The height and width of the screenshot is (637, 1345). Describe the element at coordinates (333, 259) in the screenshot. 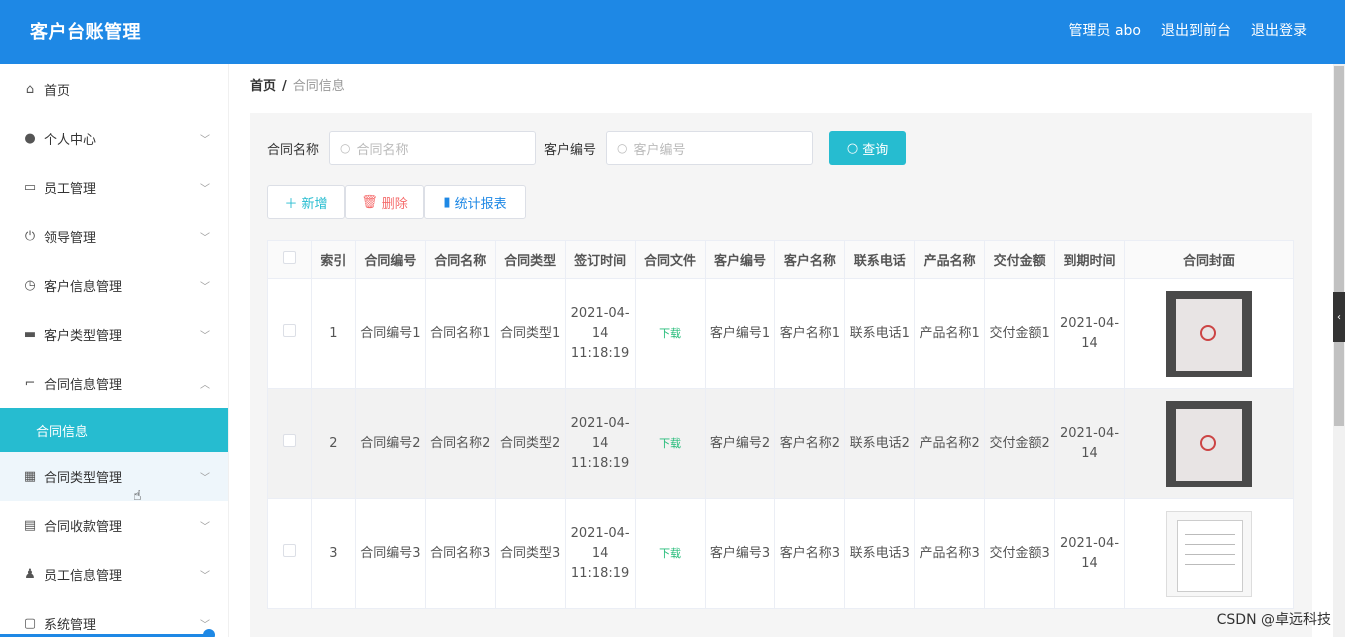

I see `col-header: 索引` at that location.